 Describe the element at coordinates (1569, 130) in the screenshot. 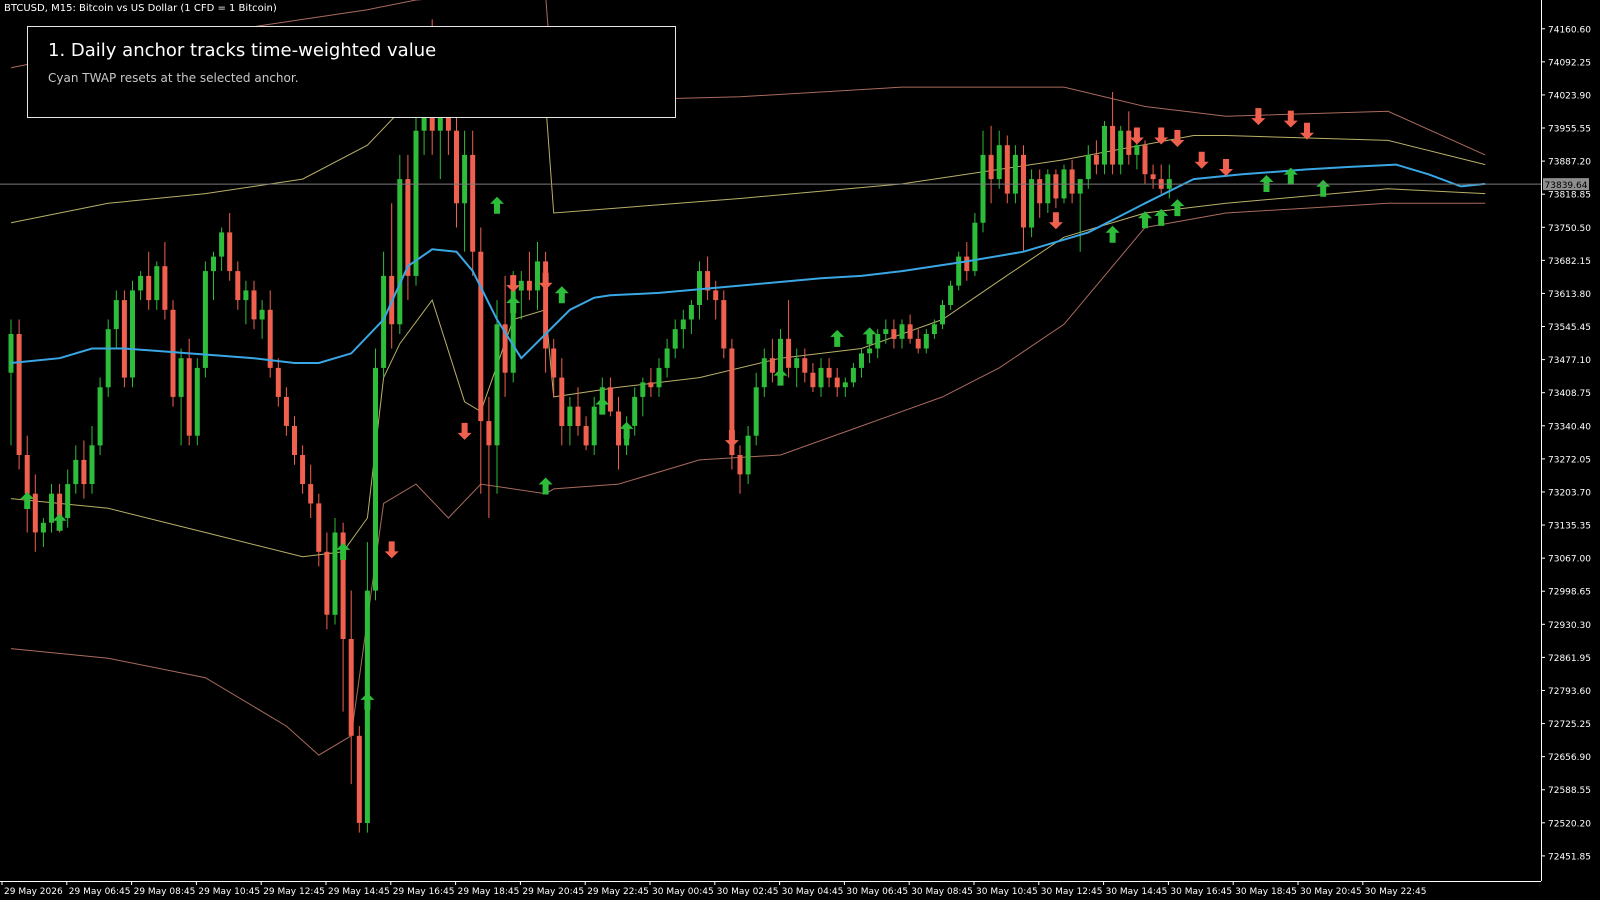

I see `price-tick-label: 73955.55` at that location.